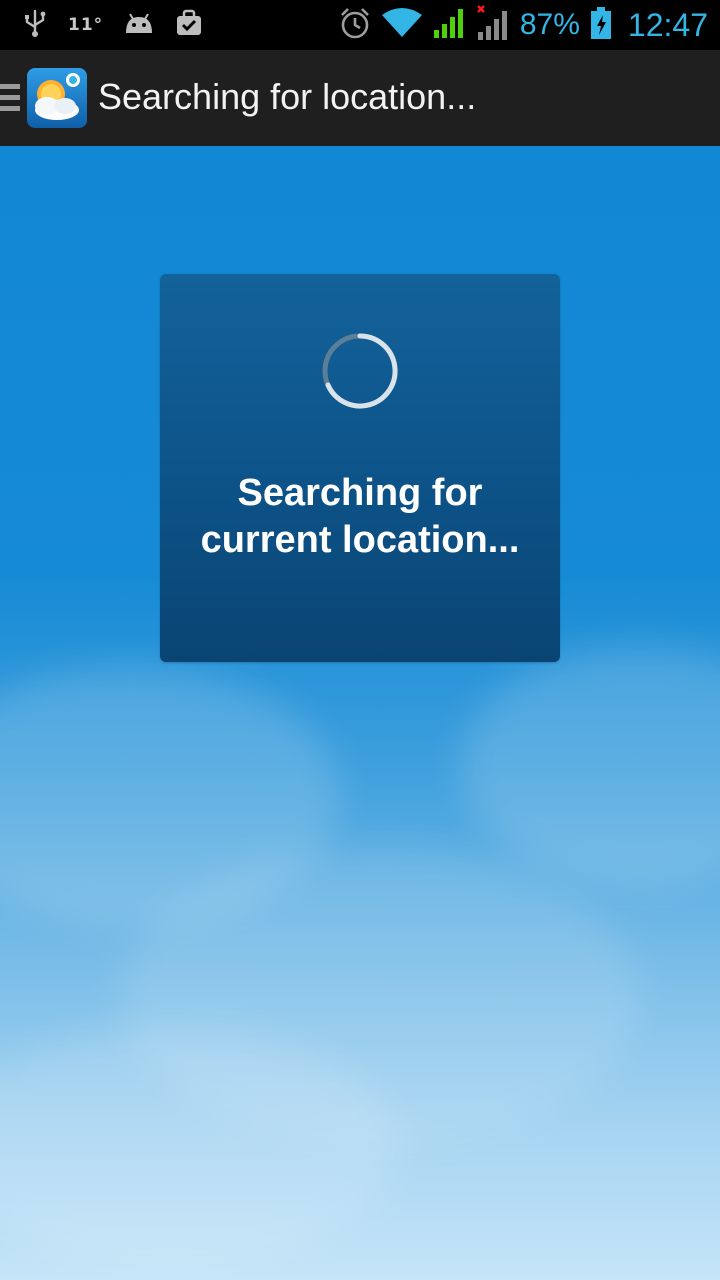 This screenshot has width=720, height=1280. I want to click on briefcase-check-icon, so click(189, 25).